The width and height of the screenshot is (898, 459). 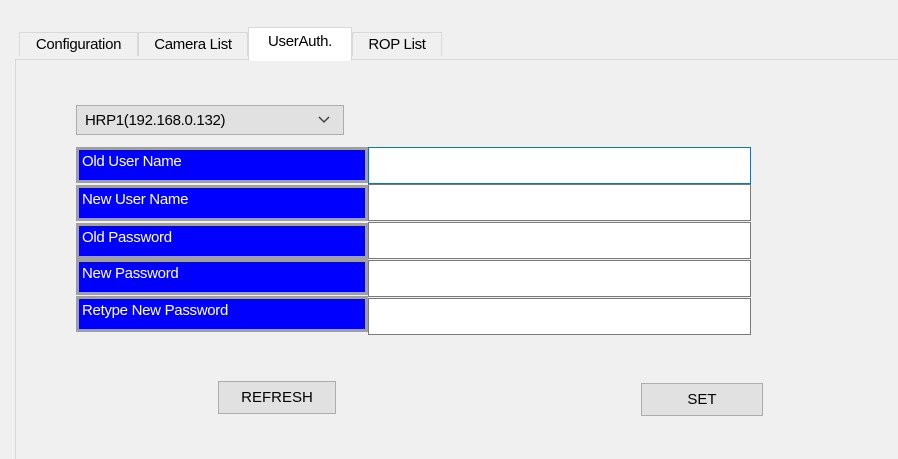 What do you see at coordinates (277, 397) in the screenshot?
I see `refresh-button: REFRESH` at bounding box center [277, 397].